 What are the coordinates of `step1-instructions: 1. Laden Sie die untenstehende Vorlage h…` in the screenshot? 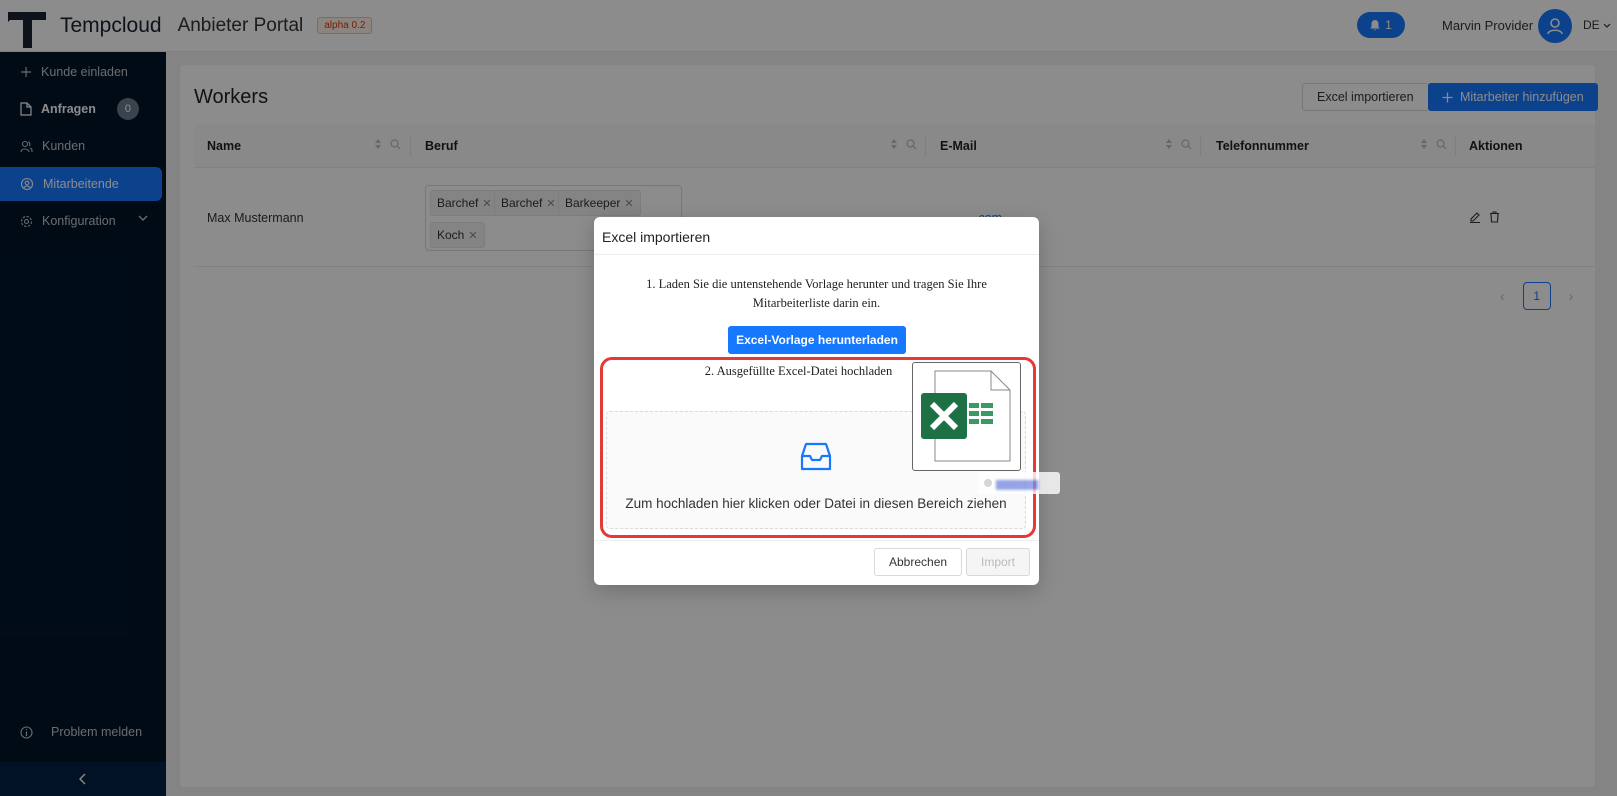 It's located at (816, 293).